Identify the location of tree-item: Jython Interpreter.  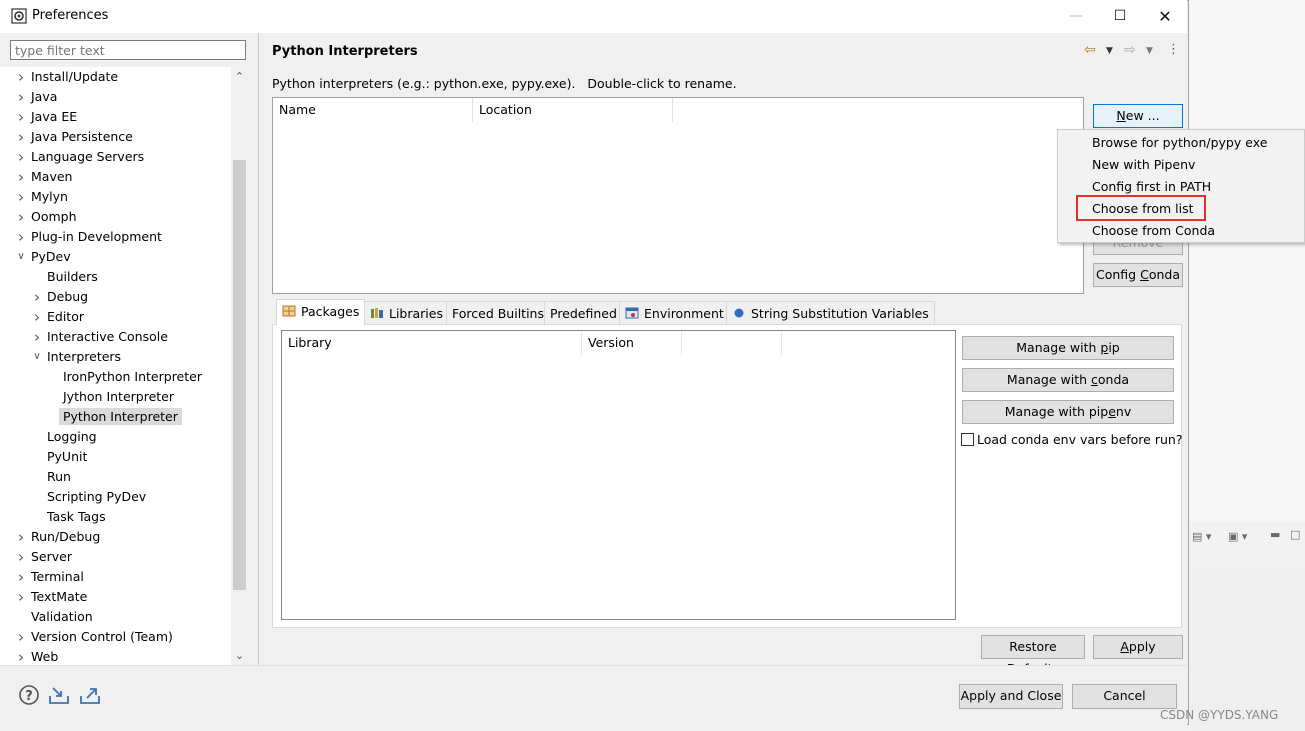
(118, 397).